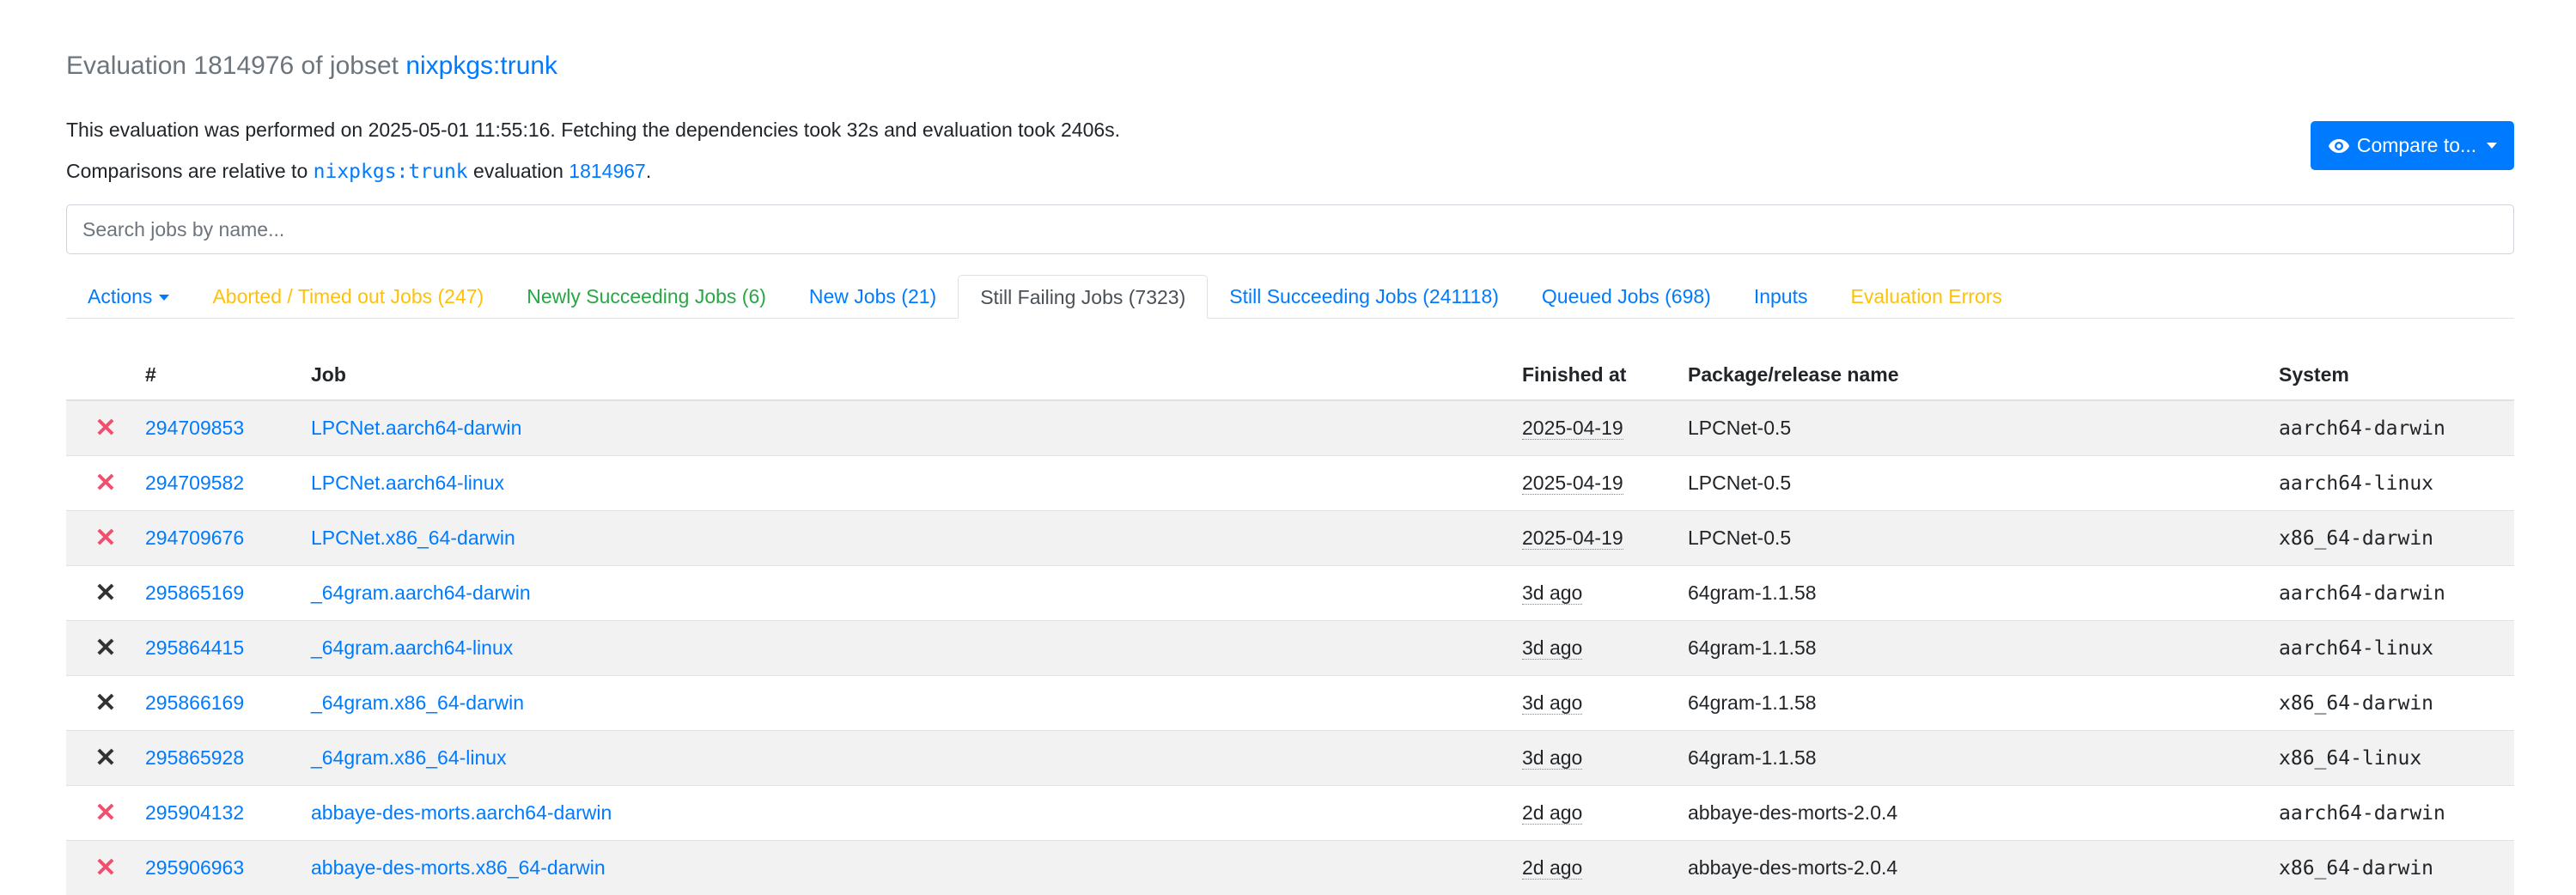 The height and width of the screenshot is (895, 2576). Describe the element at coordinates (194, 592) in the screenshot. I see `build-id-link: 295865169` at that location.